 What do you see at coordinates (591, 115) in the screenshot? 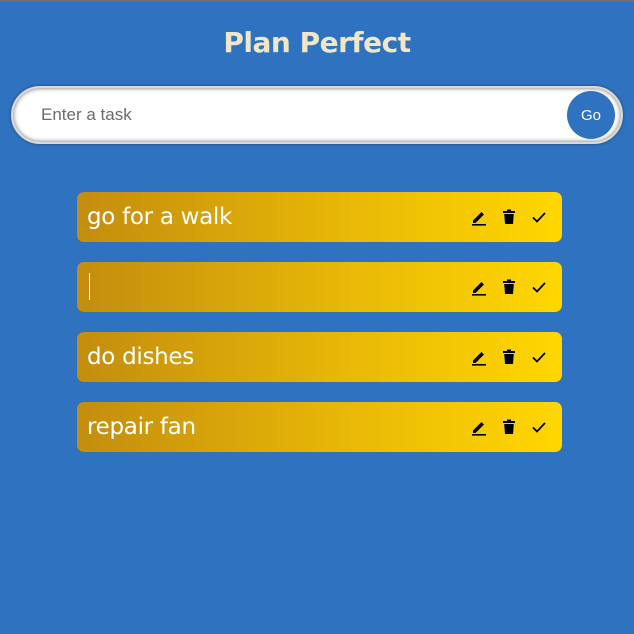
I see `go-button: Go` at bounding box center [591, 115].